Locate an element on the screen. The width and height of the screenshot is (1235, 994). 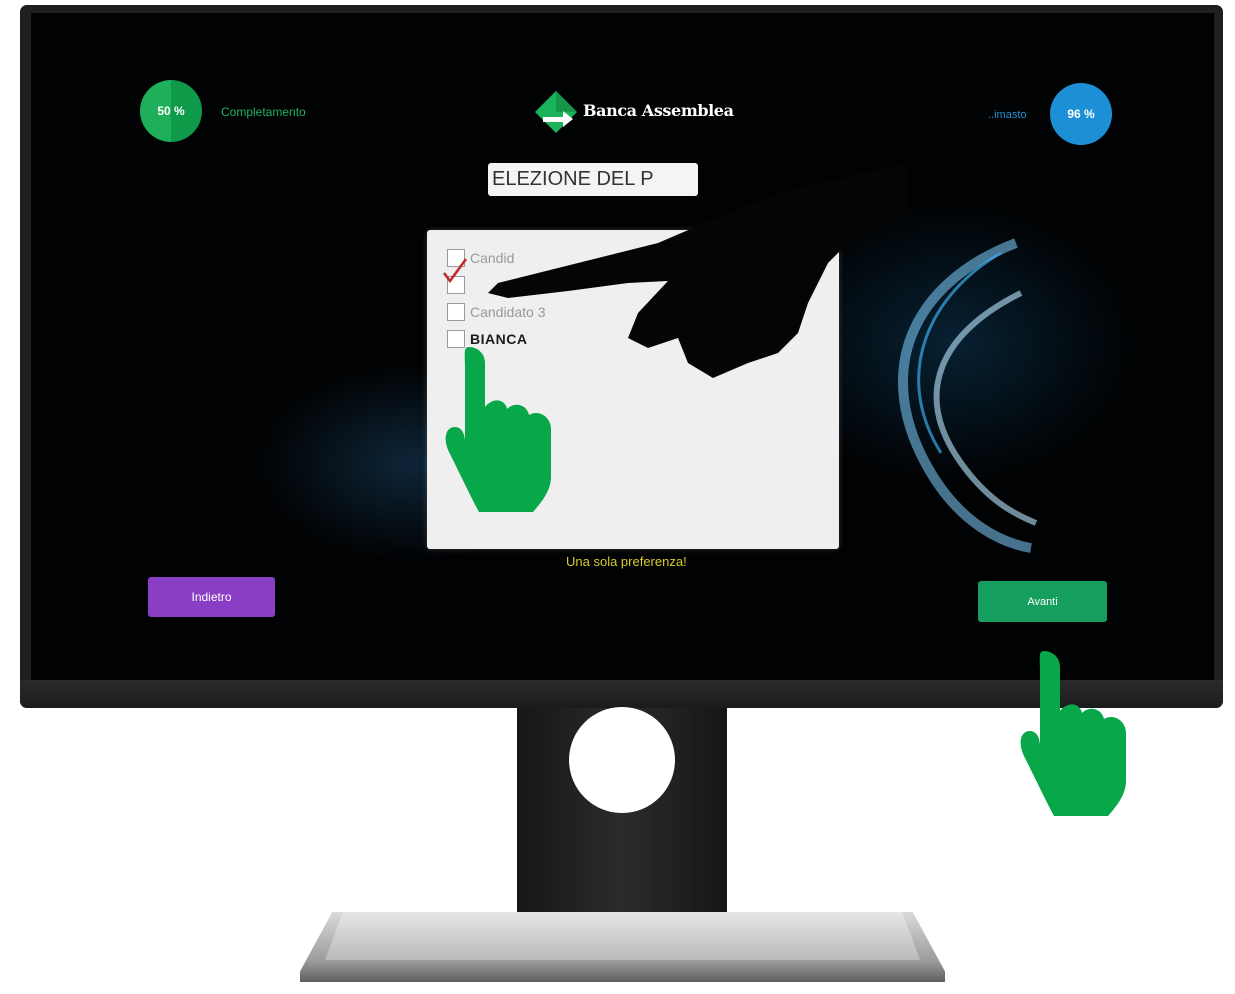
remaining-percent: 96 % is located at coordinates (1081, 114).